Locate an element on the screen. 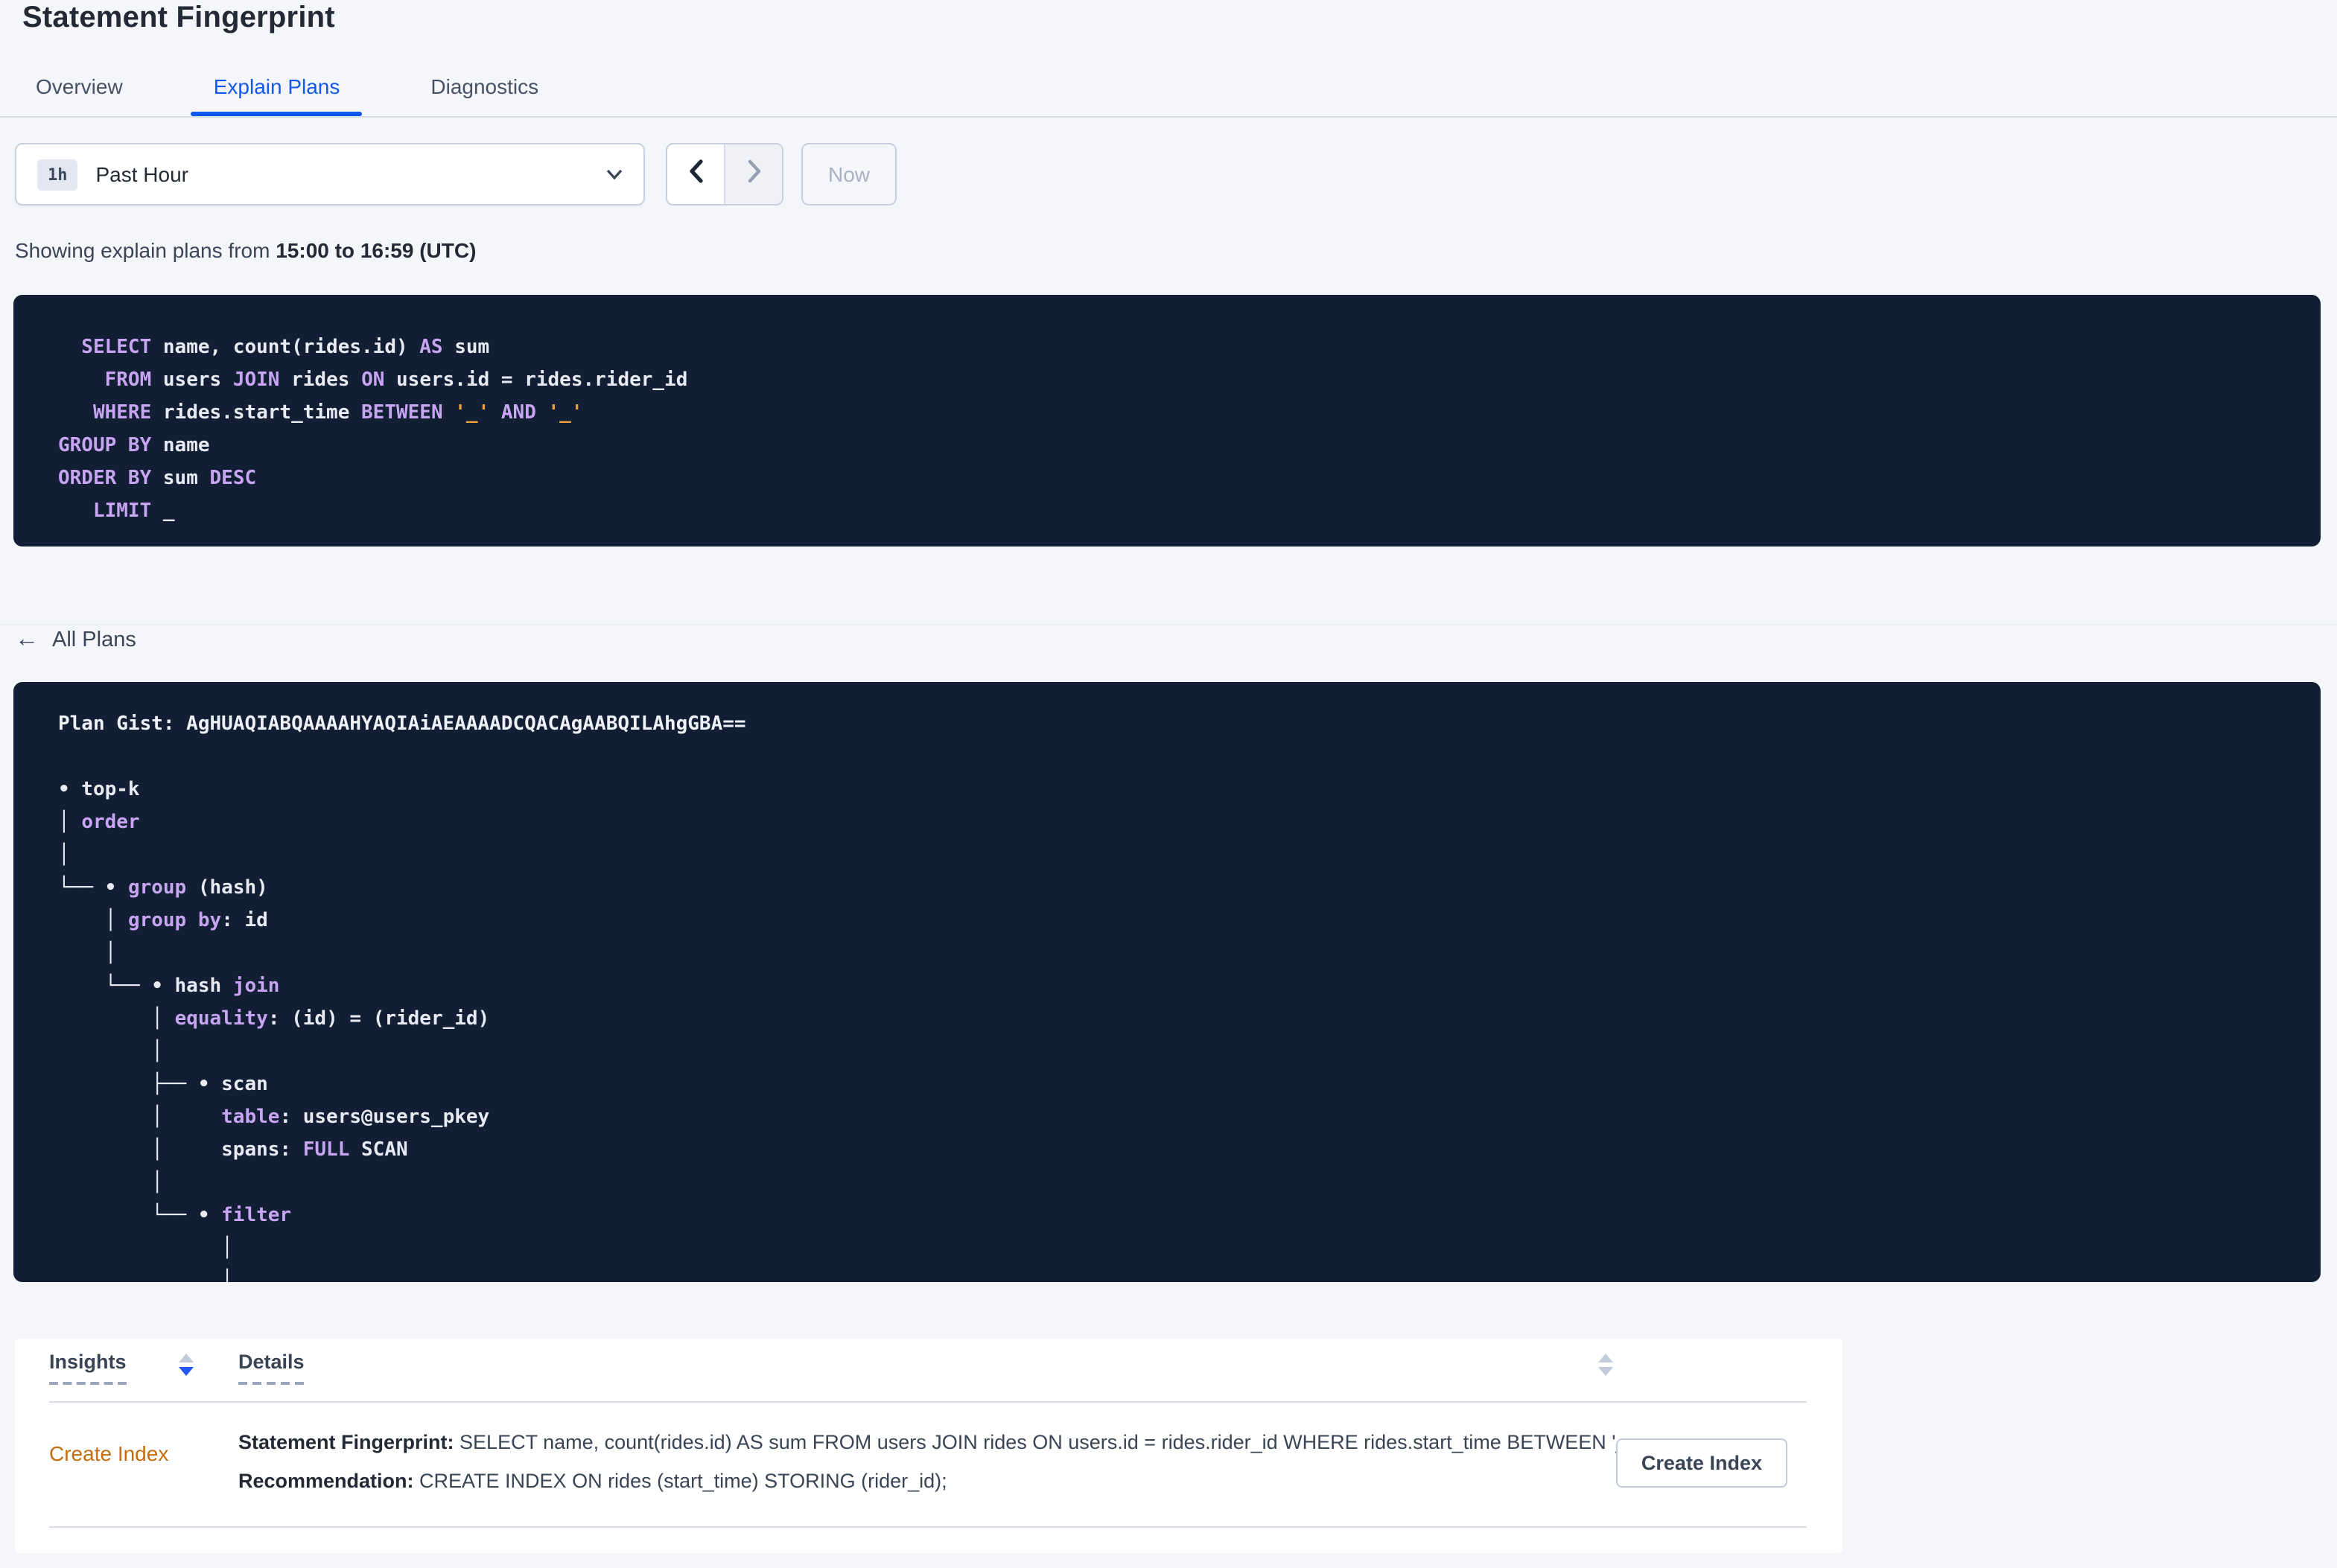 The height and width of the screenshot is (1568, 2337). next-time-button is located at coordinates (753, 174).